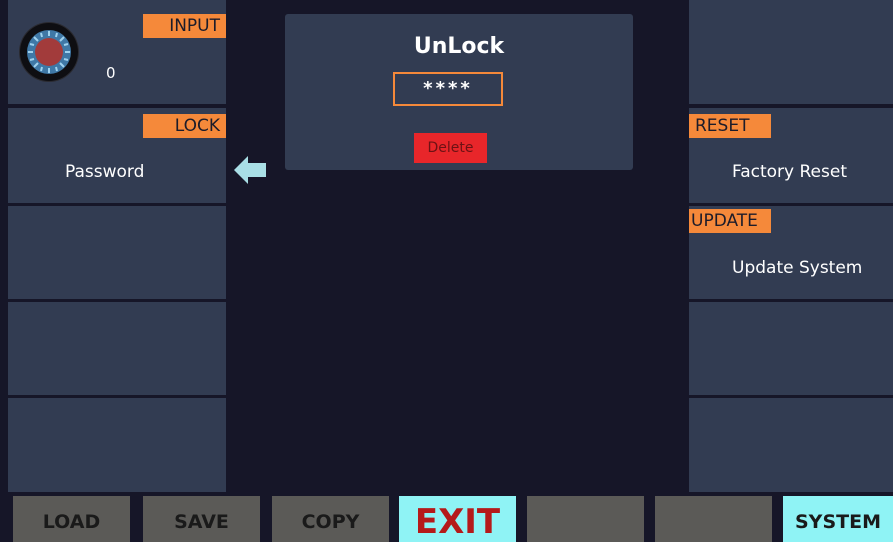 This screenshot has height=542, width=893. Describe the element at coordinates (250, 170) in the screenshot. I see `arrow-left-icon` at that location.